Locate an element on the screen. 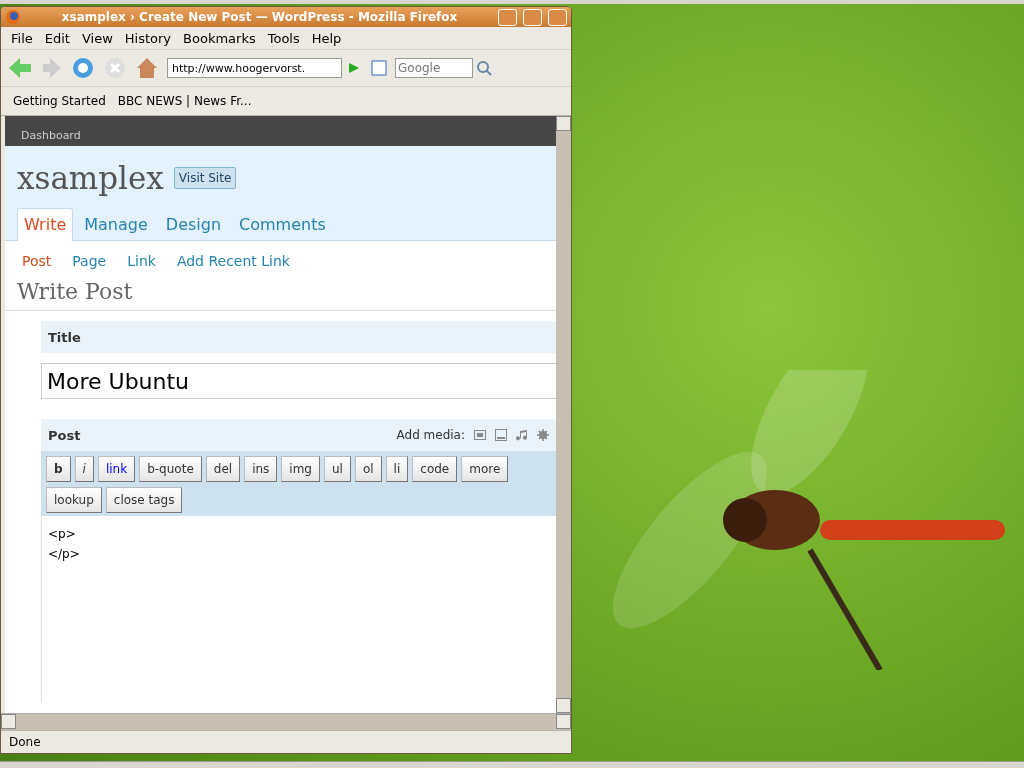  editor-button: b-quote is located at coordinates (170, 469).